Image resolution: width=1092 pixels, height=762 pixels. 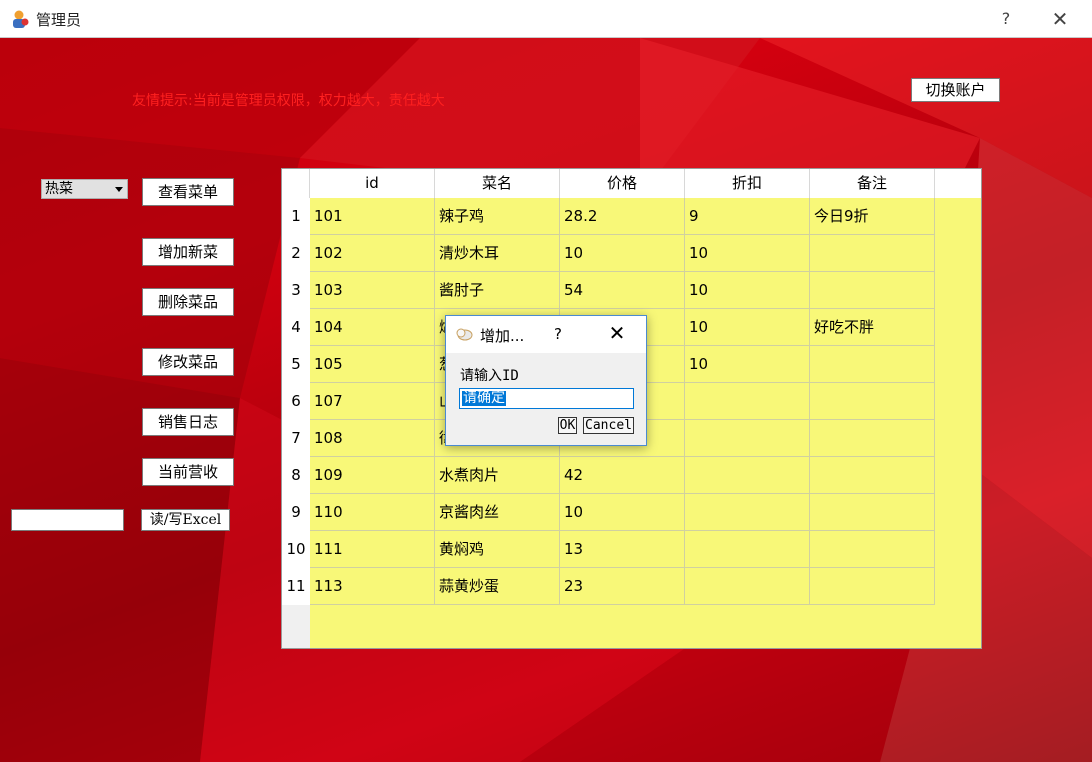 What do you see at coordinates (497, 290) in the screenshot?
I see `table-cell: 酱肘子` at bounding box center [497, 290].